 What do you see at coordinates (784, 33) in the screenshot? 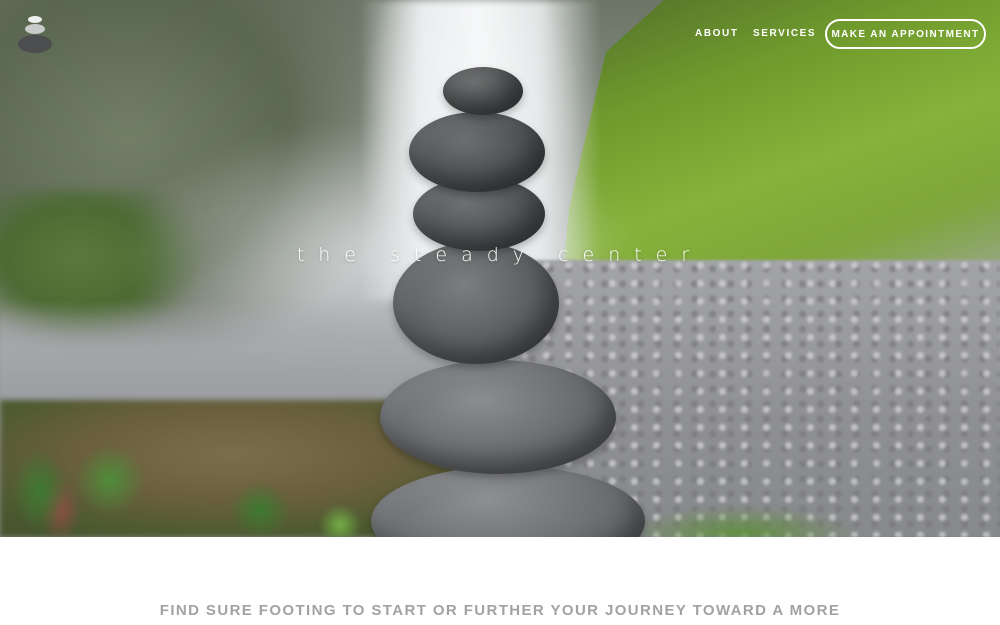
I see `nav-services-link: SERVICES` at bounding box center [784, 33].